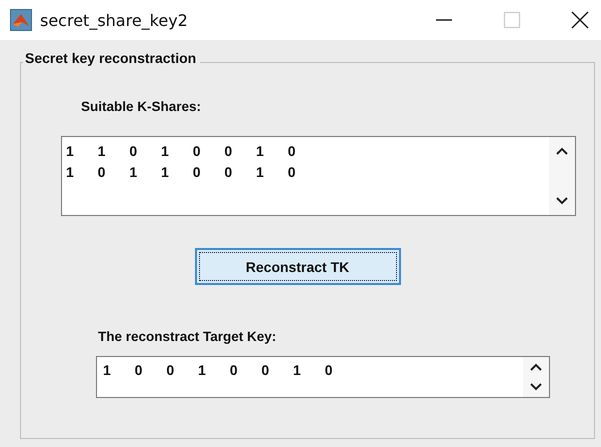 This screenshot has height=447, width=601. I want to click on app-icon, so click(21, 20).